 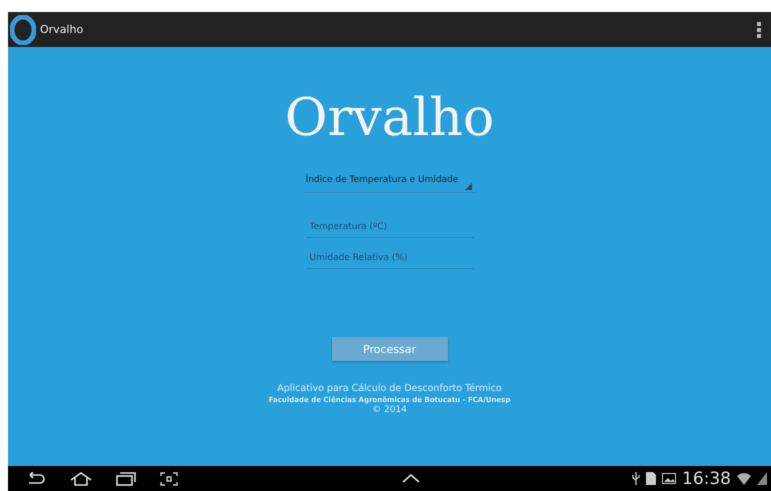 What do you see at coordinates (762, 478) in the screenshot?
I see `signal-icon` at bounding box center [762, 478].